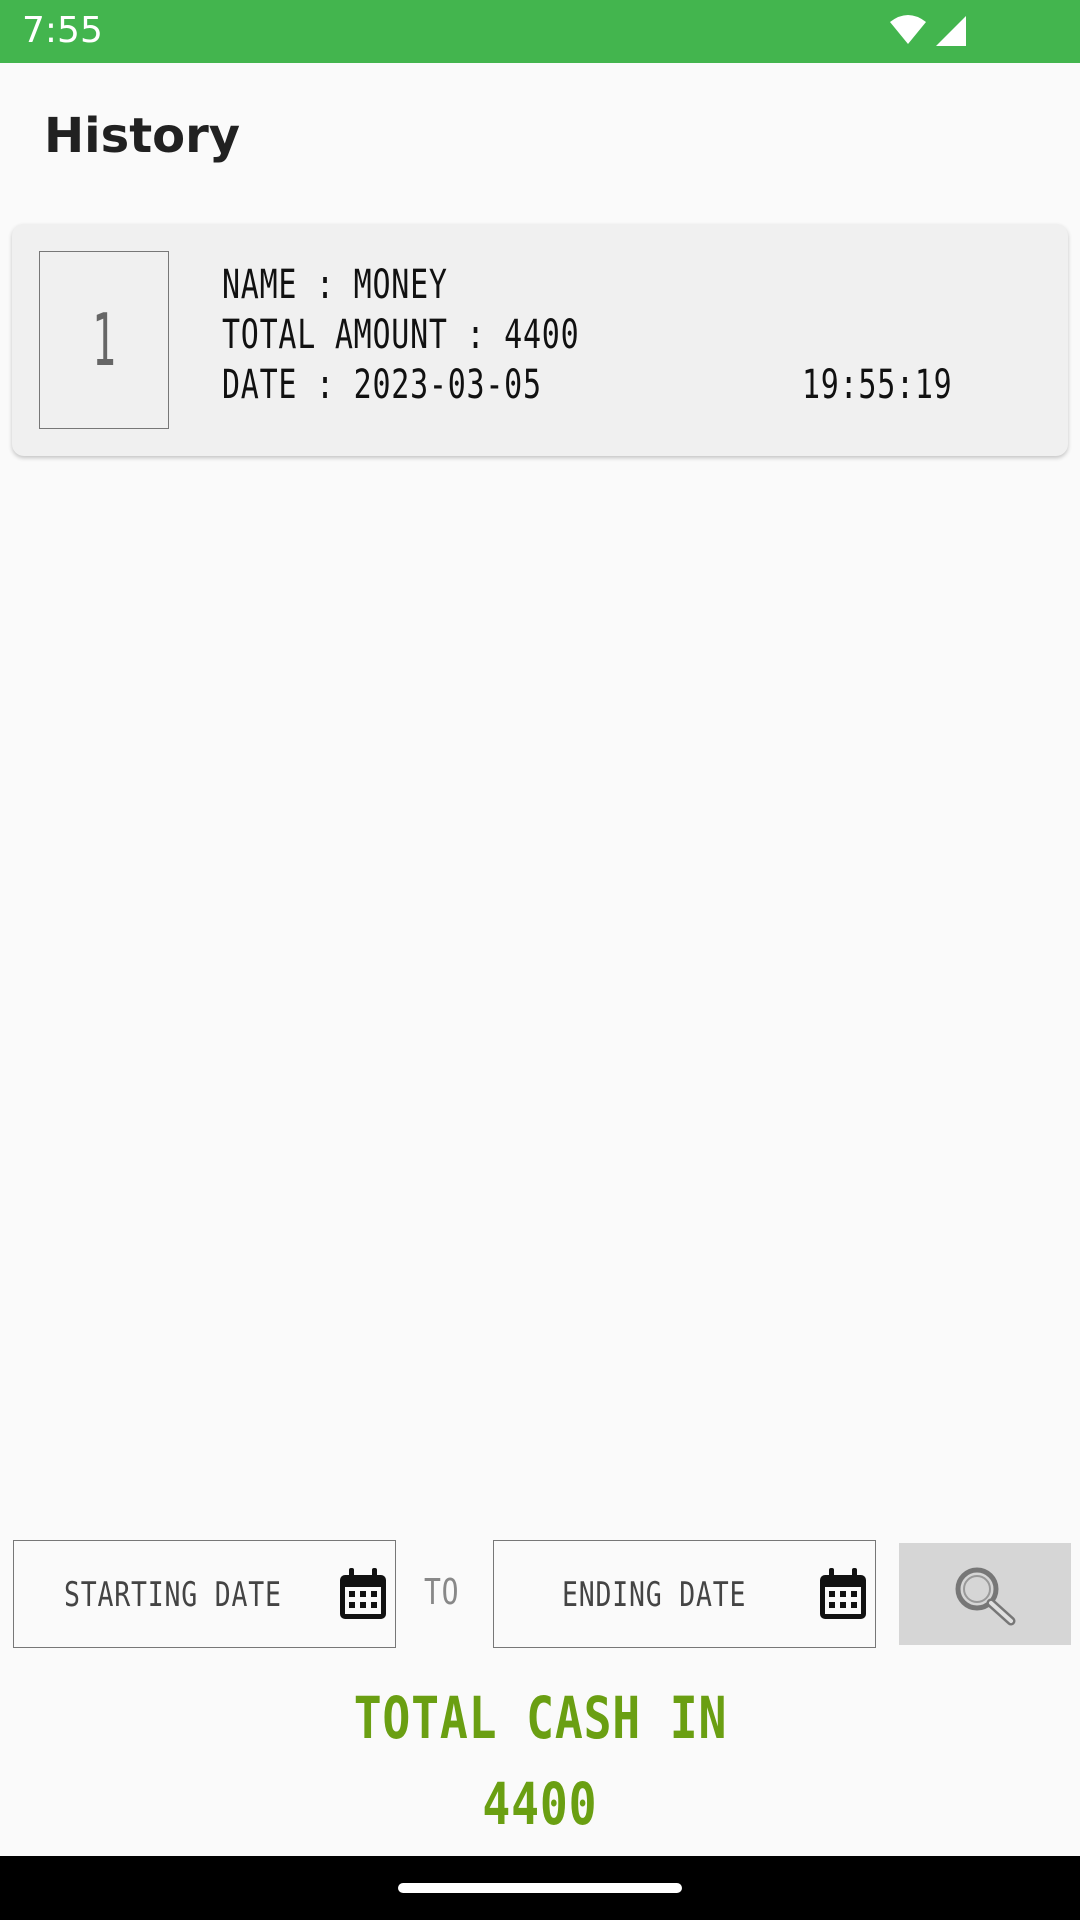  I want to click on history-item-date: DATE : 2023-03-05, so click(382, 385).